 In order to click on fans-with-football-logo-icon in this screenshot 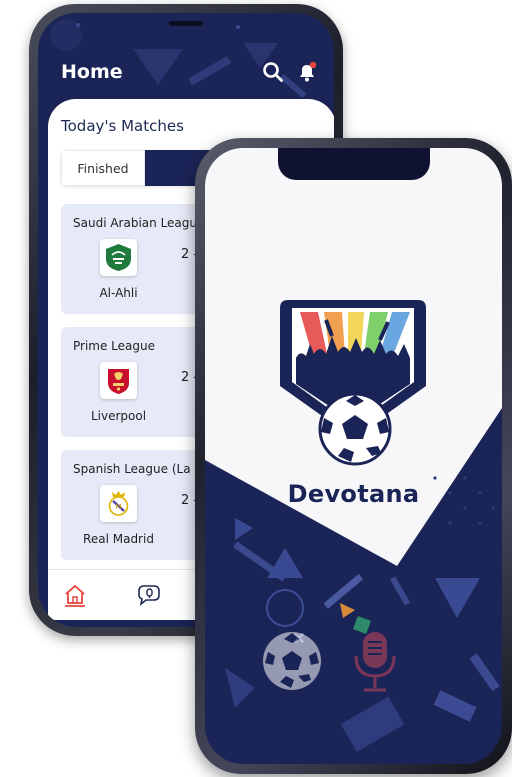, I will do `click(353, 383)`.